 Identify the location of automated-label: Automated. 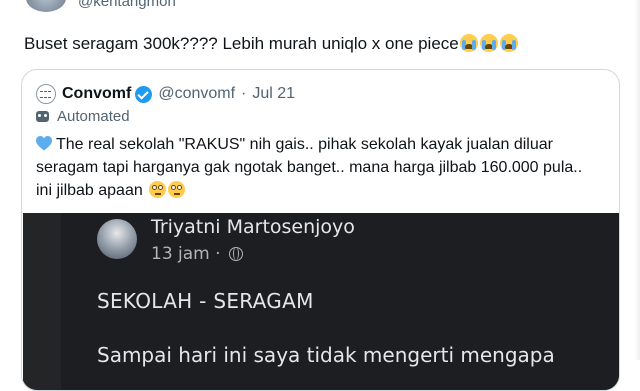
(83, 116).